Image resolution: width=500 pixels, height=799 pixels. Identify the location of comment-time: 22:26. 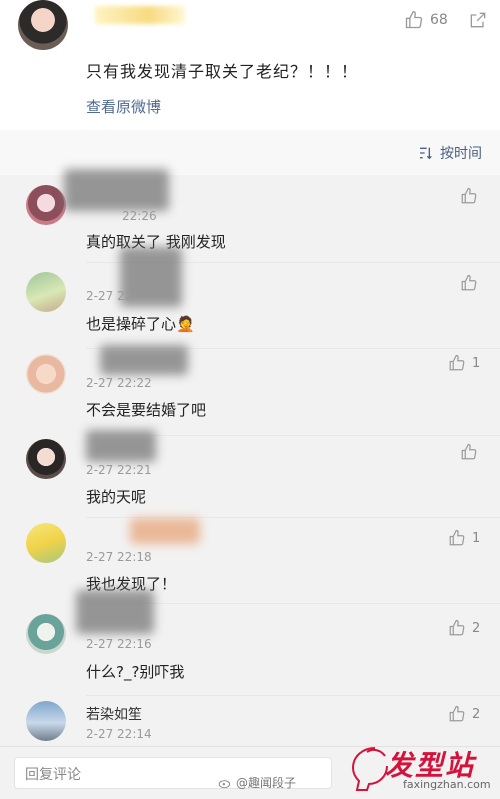
(139, 216).